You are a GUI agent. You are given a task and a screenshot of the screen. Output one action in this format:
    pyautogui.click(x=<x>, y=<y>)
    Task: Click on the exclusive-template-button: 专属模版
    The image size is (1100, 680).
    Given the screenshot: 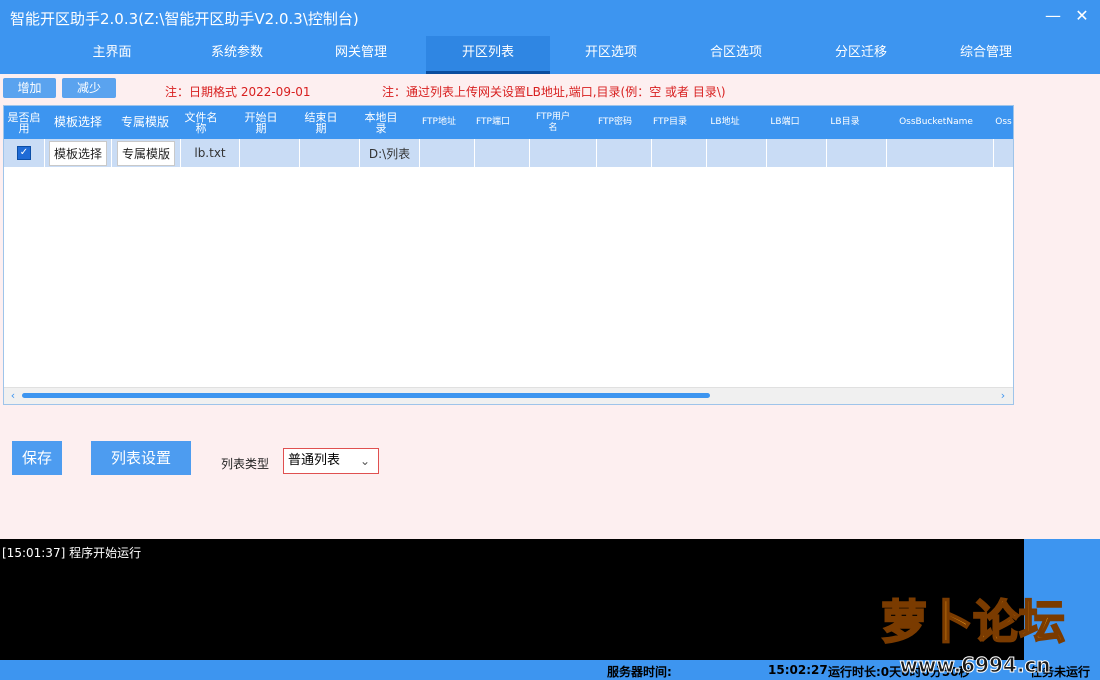 What is the action you would take?
    pyautogui.click(x=145, y=153)
    